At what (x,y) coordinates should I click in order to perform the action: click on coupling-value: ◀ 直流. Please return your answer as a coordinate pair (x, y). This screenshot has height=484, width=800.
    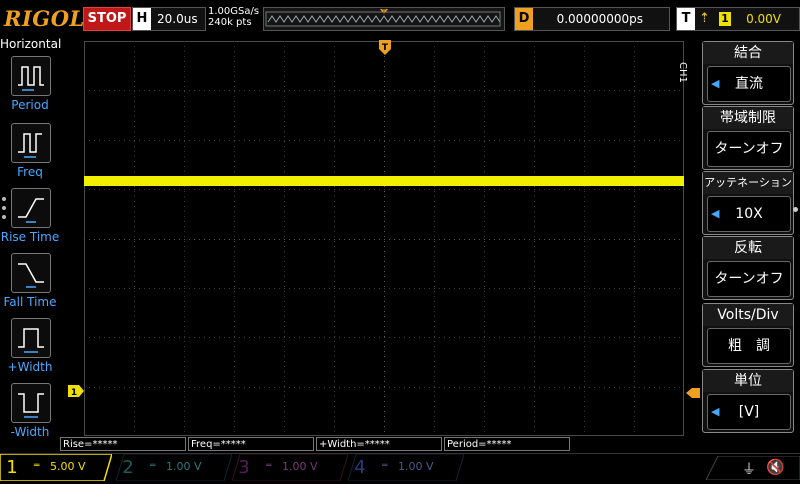
    Looking at the image, I should click on (749, 84).